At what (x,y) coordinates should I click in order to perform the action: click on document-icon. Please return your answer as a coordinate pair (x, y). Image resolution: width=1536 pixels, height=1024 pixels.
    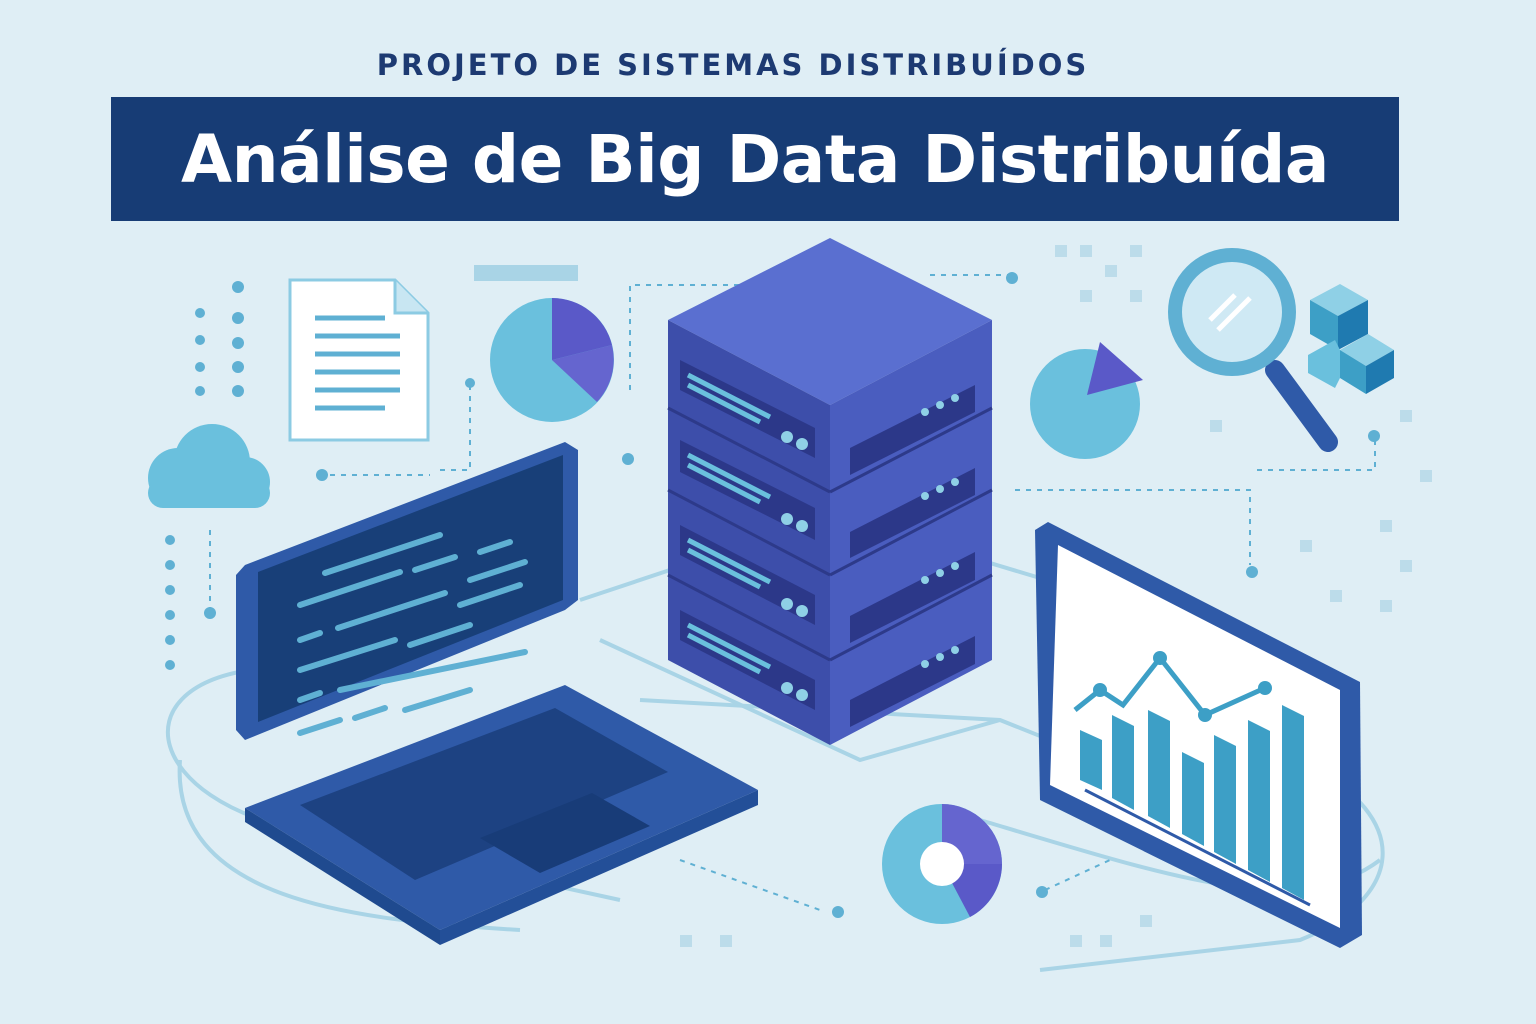
    Looking at the image, I should click on (359, 360).